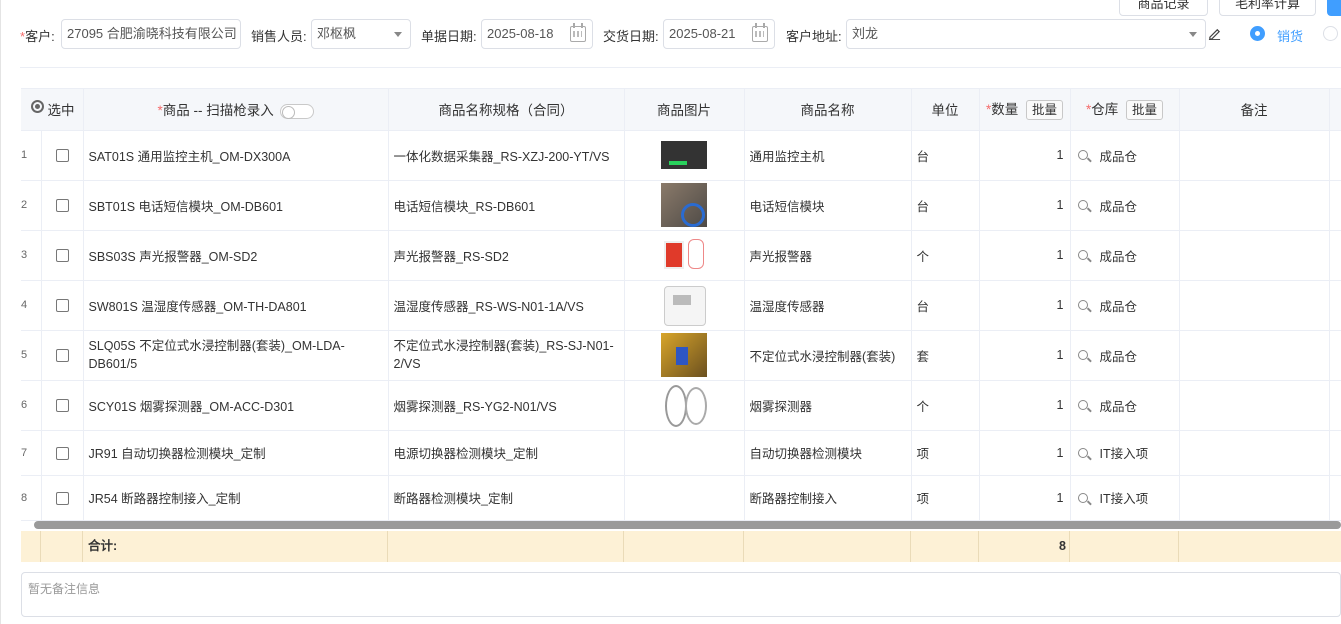 Image resolution: width=1341 pixels, height=624 pixels. What do you see at coordinates (1267, 8) in the screenshot?
I see `margin-calc-button: 毛利率计算` at bounding box center [1267, 8].